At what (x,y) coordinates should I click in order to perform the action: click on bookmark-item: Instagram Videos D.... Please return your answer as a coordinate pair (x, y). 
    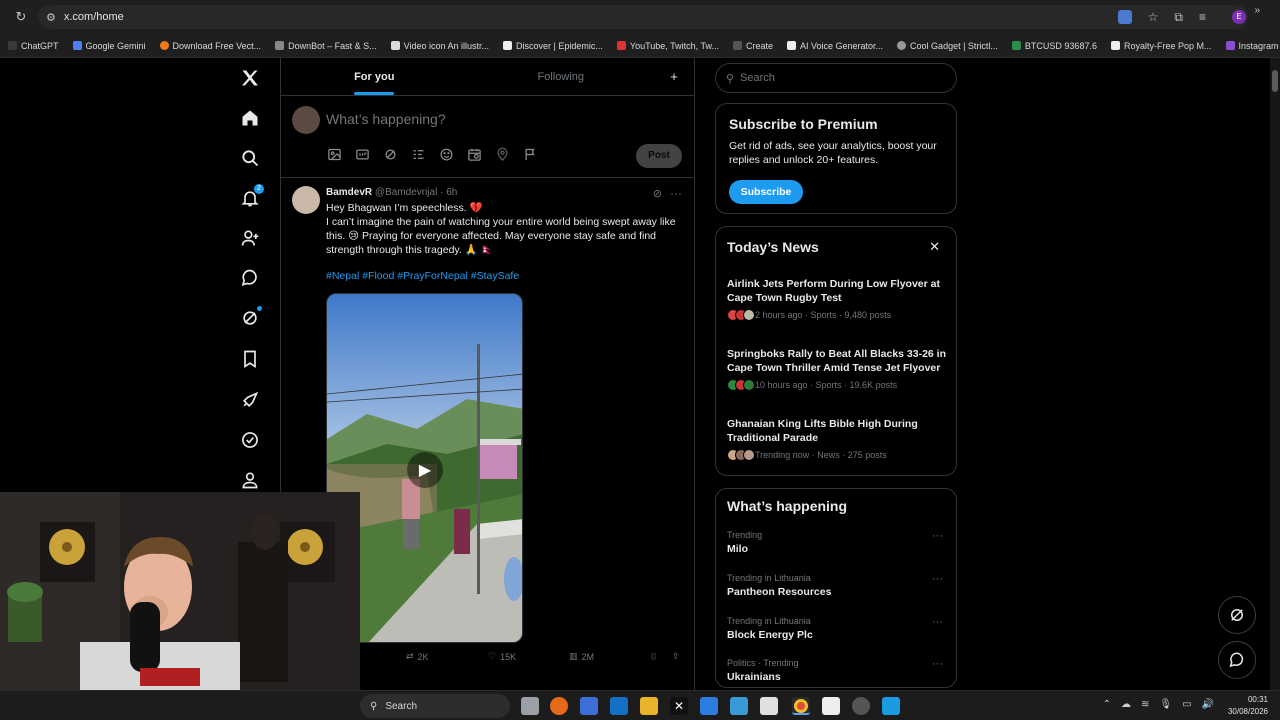
    Looking at the image, I should click on (1250, 46).